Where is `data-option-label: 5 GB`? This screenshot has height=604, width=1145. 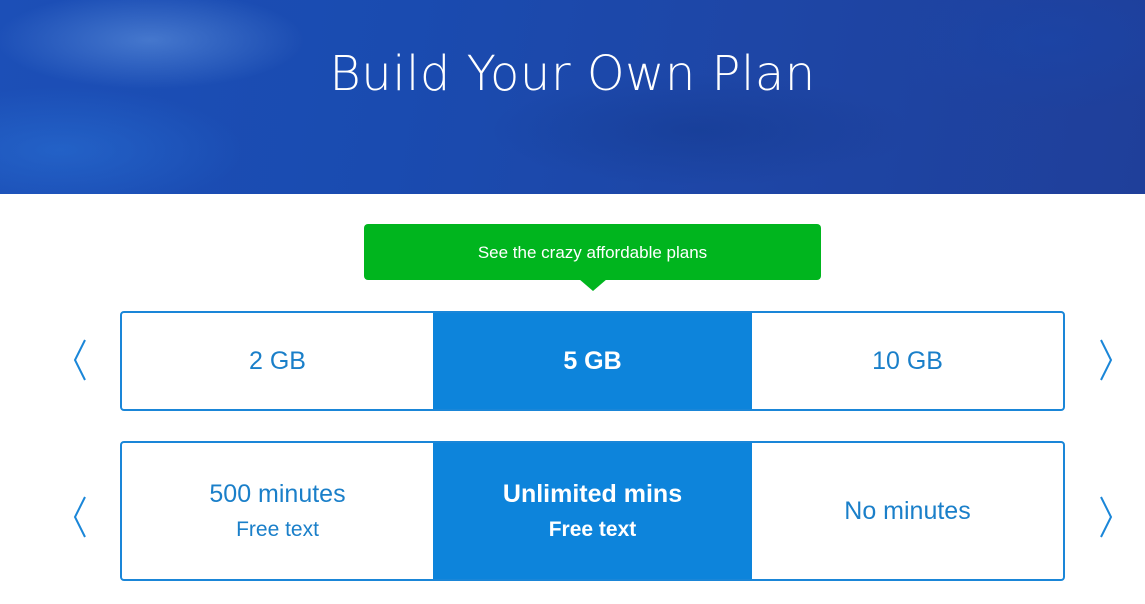
data-option-label: 5 GB is located at coordinates (592, 360).